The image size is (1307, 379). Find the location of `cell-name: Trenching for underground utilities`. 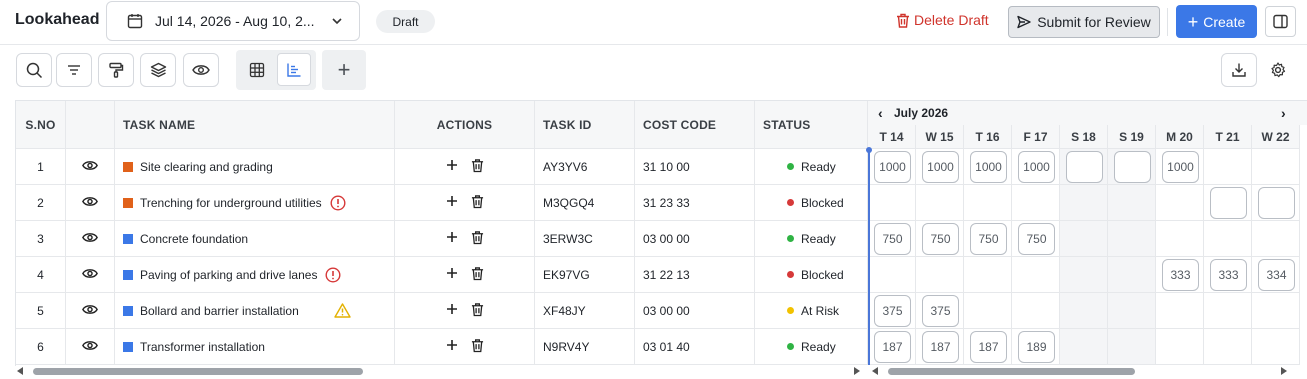

cell-name: Trenching for underground utilities is located at coordinates (255, 203).